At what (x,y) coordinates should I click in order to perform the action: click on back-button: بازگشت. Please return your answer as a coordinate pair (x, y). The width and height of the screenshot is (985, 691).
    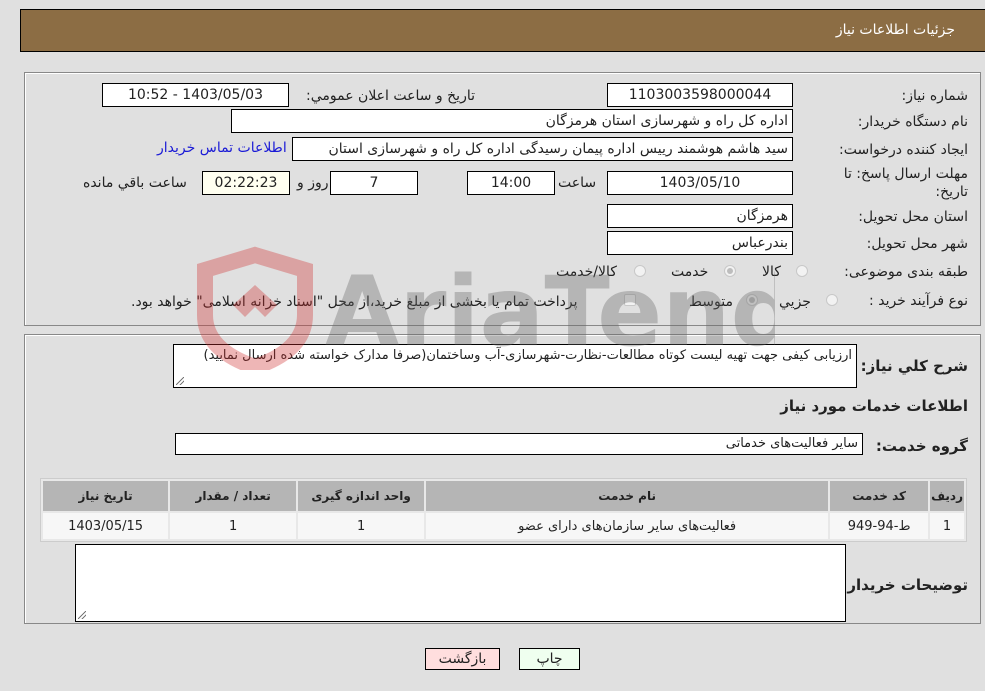
    Looking at the image, I should click on (462, 659).